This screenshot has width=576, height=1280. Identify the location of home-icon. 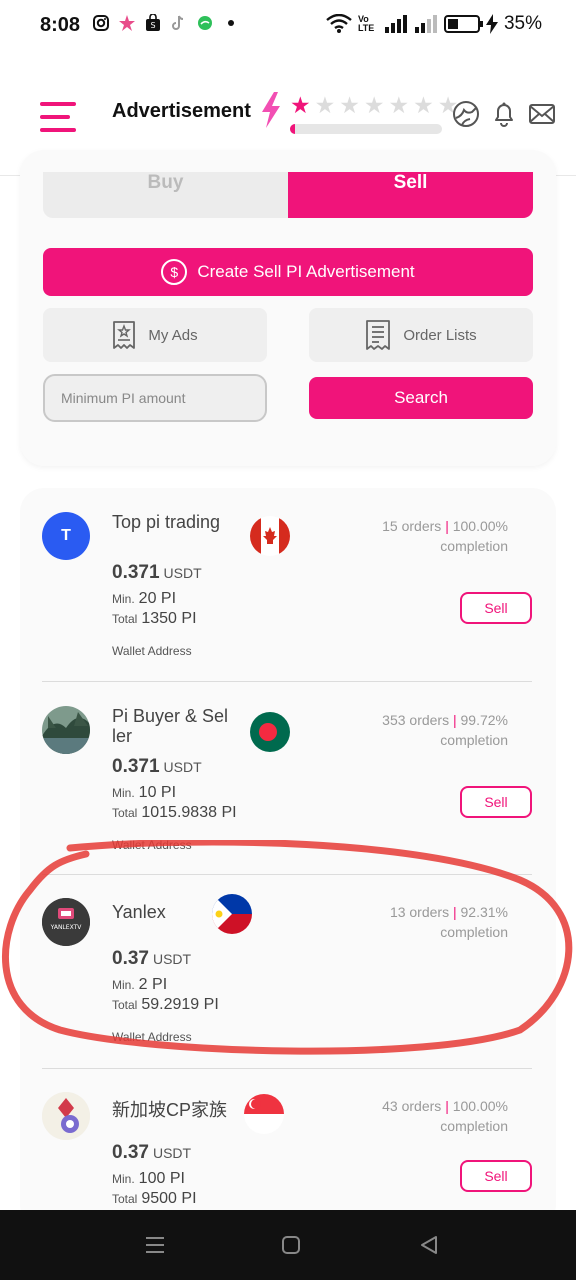
(291, 1245).